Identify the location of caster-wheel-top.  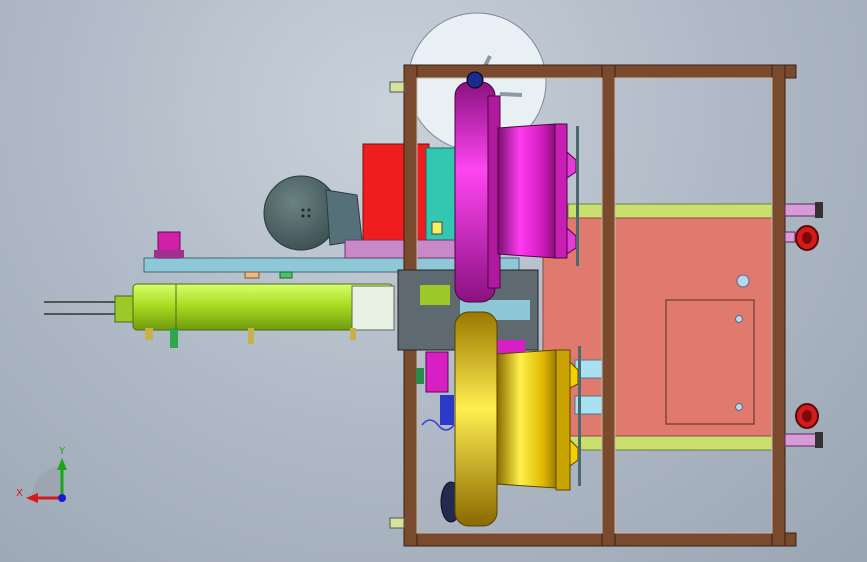
(803, 226).